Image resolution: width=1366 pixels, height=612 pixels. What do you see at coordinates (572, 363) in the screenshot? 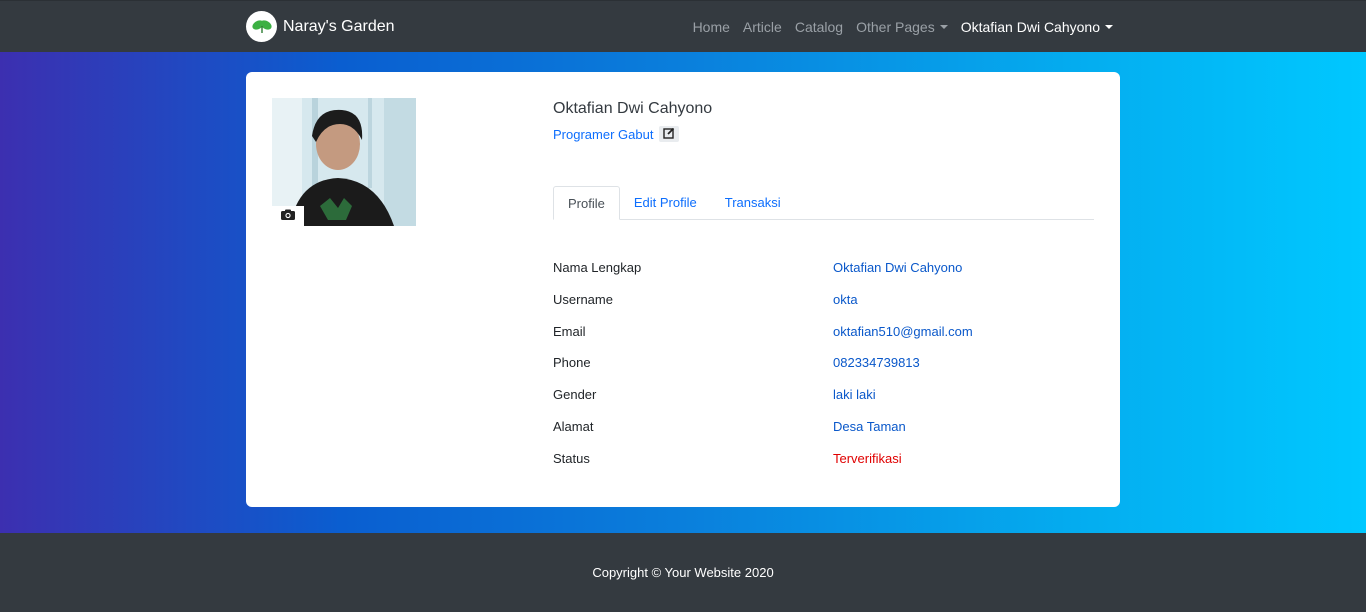
I see `info-label: Phone` at bounding box center [572, 363].